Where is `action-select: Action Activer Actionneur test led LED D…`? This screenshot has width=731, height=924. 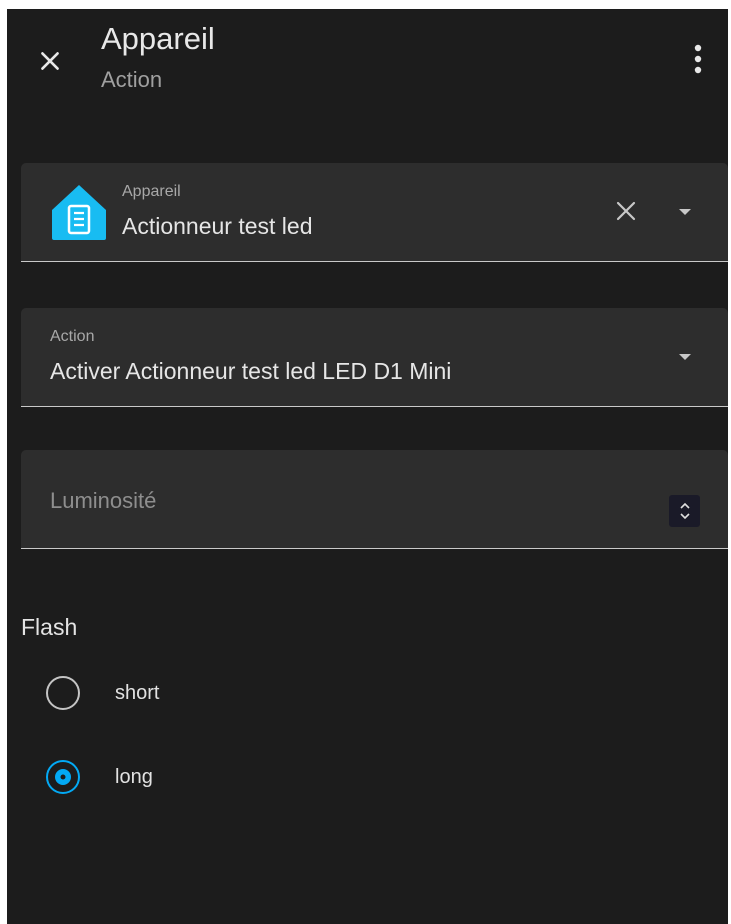
action-select: Action Activer Actionneur test led LED D… is located at coordinates (374, 357).